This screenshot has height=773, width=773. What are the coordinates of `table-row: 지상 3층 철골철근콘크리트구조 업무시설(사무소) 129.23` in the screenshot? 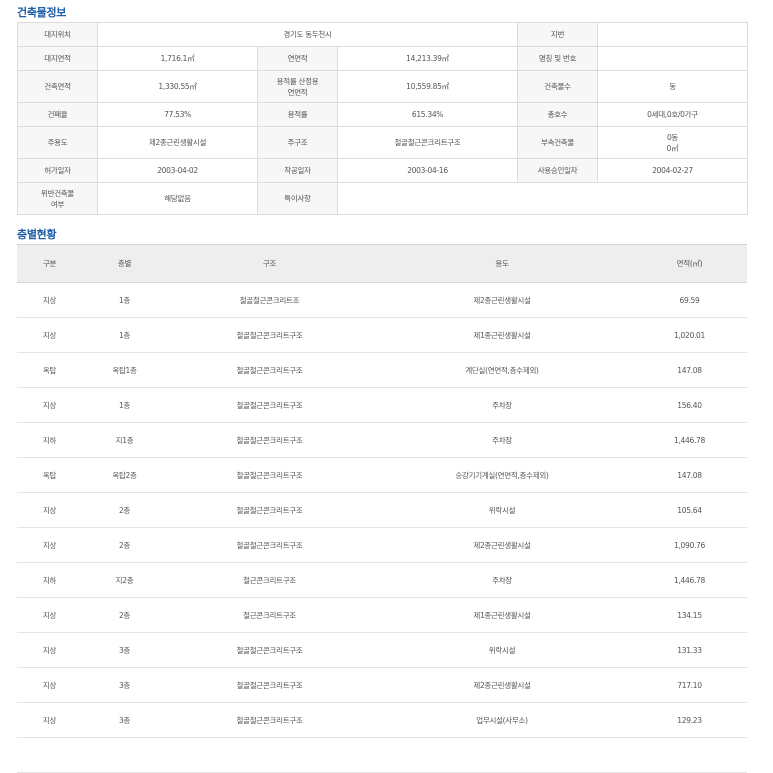 It's located at (382, 720).